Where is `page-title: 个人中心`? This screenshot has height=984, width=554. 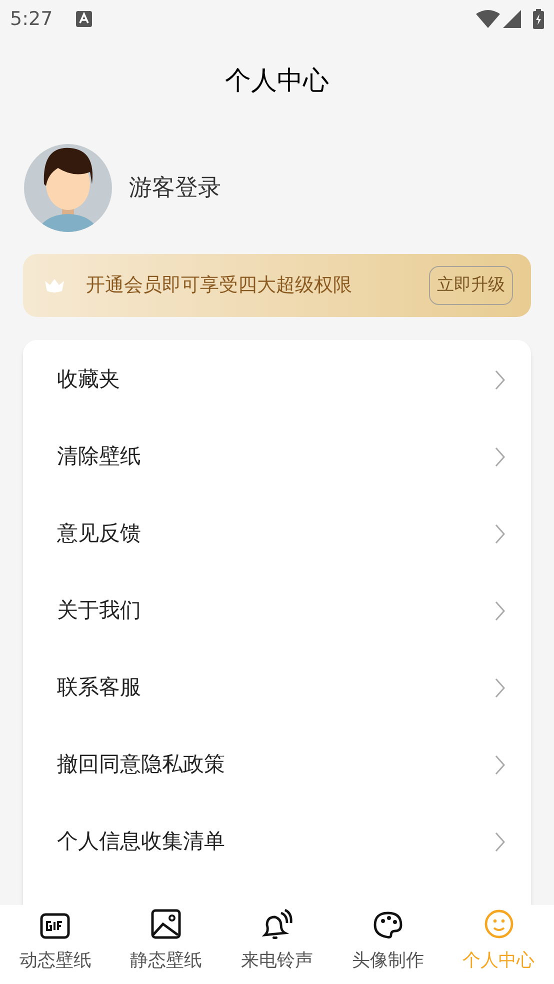 page-title: 个人中心 is located at coordinates (277, 81).